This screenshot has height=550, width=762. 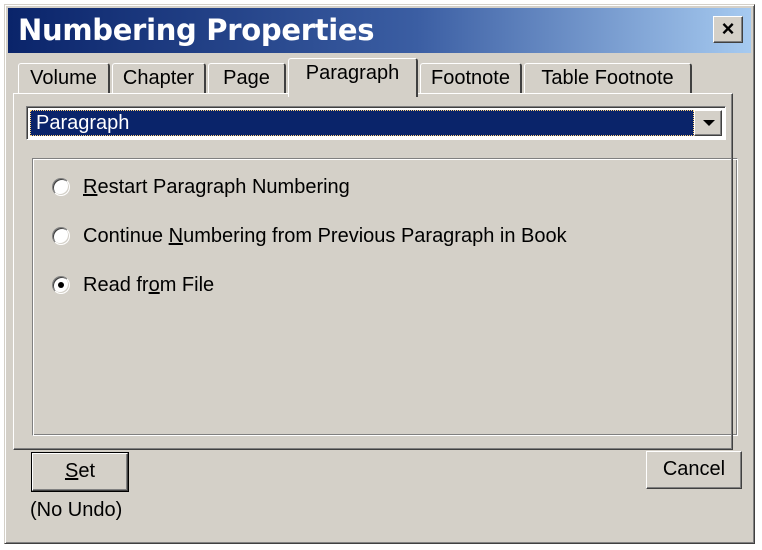 What do you see at coordinates (471, 78) in the screenshot?
I see `tab-footnote: Footnote` at bounding box center [471, 78].